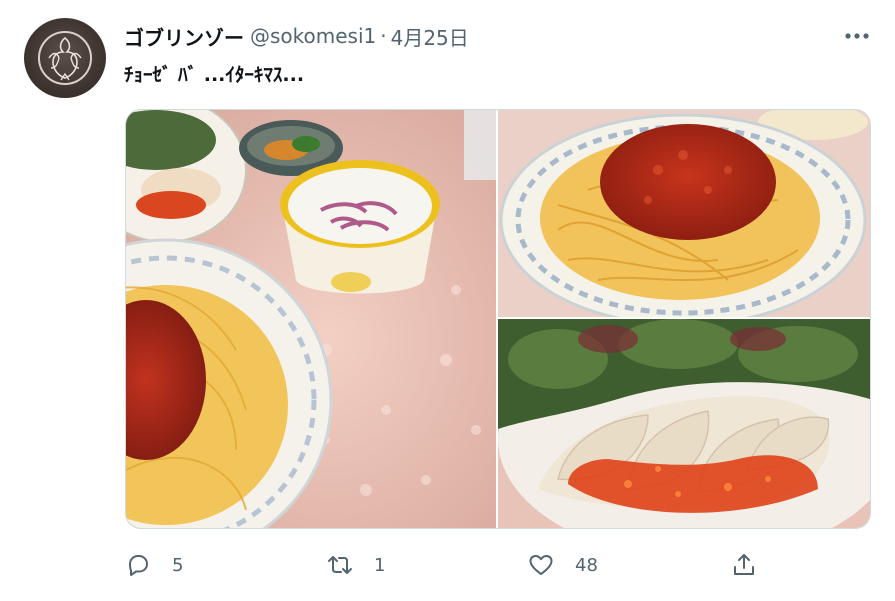  What do you see at coordinates (586, 565) in the screenshot?
I see `like-count: 48` at bounding box center [586, 565].